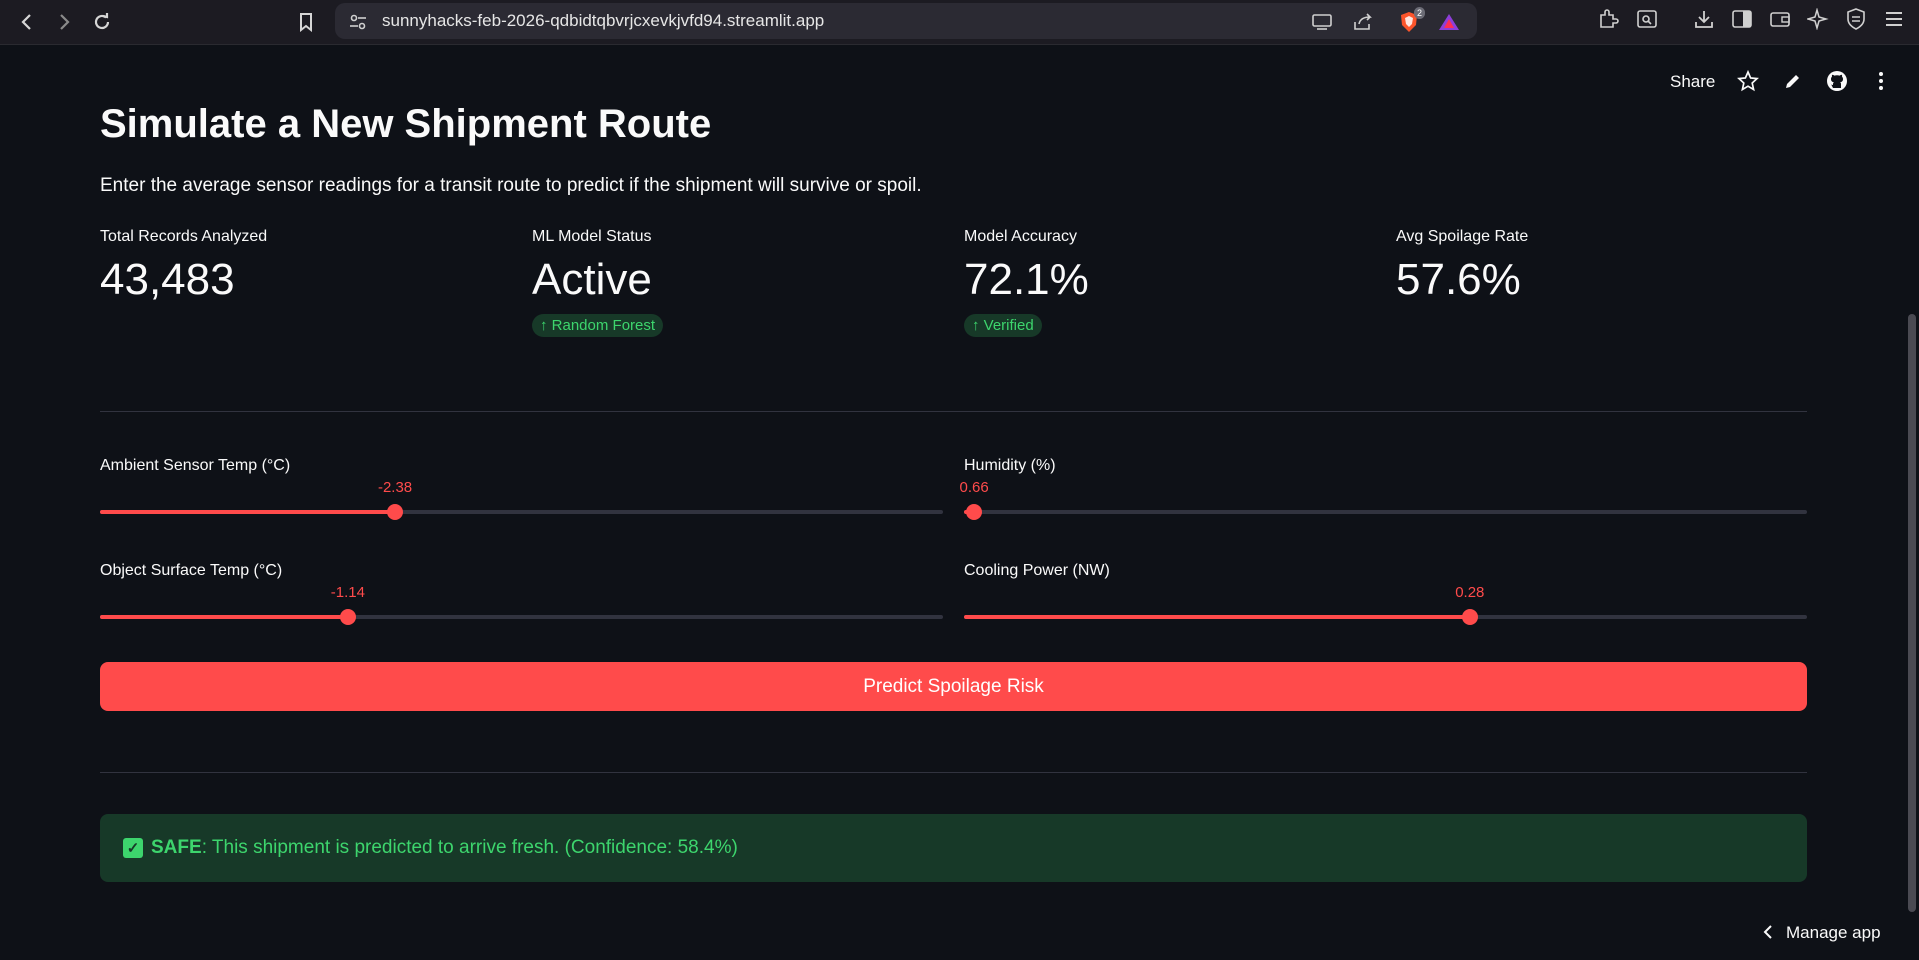  I want to click on metric-spoilage-rate: Avg Spoilage Rate 57.6%, so click(1462, 267).